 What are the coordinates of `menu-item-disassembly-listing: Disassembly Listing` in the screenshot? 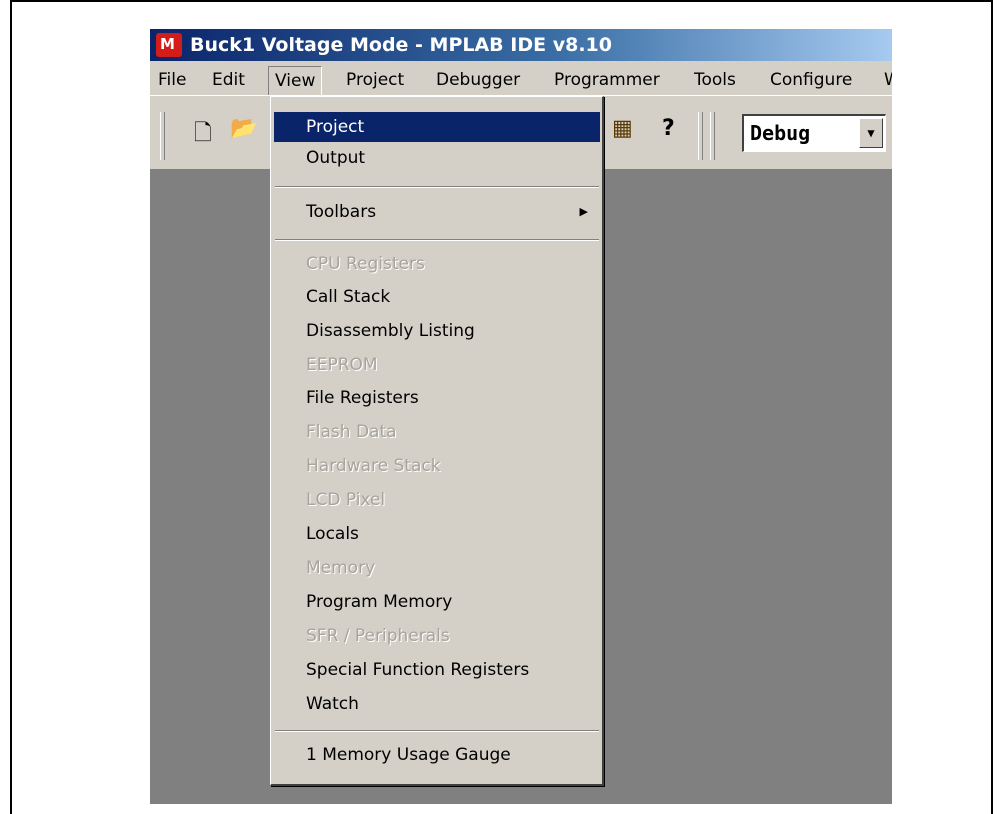 It's located at (437, 331).